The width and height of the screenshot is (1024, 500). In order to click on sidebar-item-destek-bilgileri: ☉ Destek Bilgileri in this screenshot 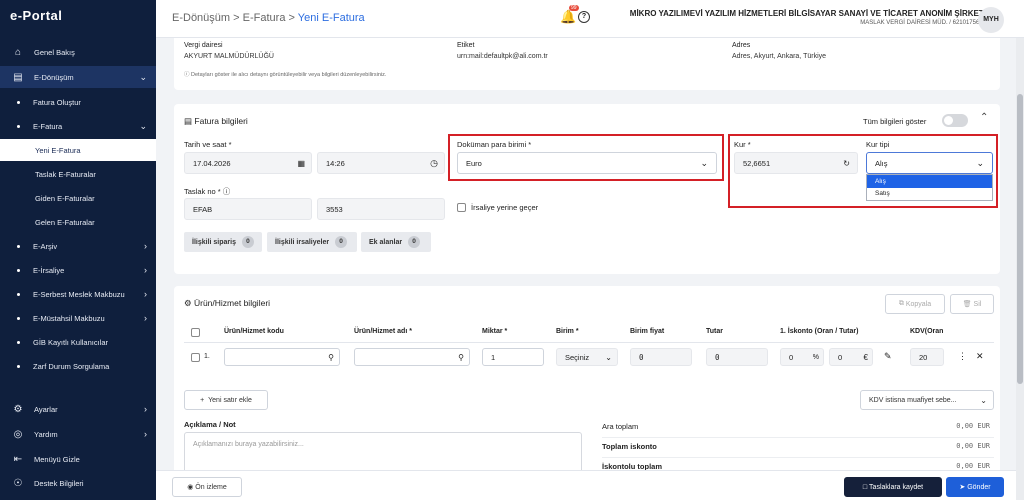, I will do `click(78, 483)`.